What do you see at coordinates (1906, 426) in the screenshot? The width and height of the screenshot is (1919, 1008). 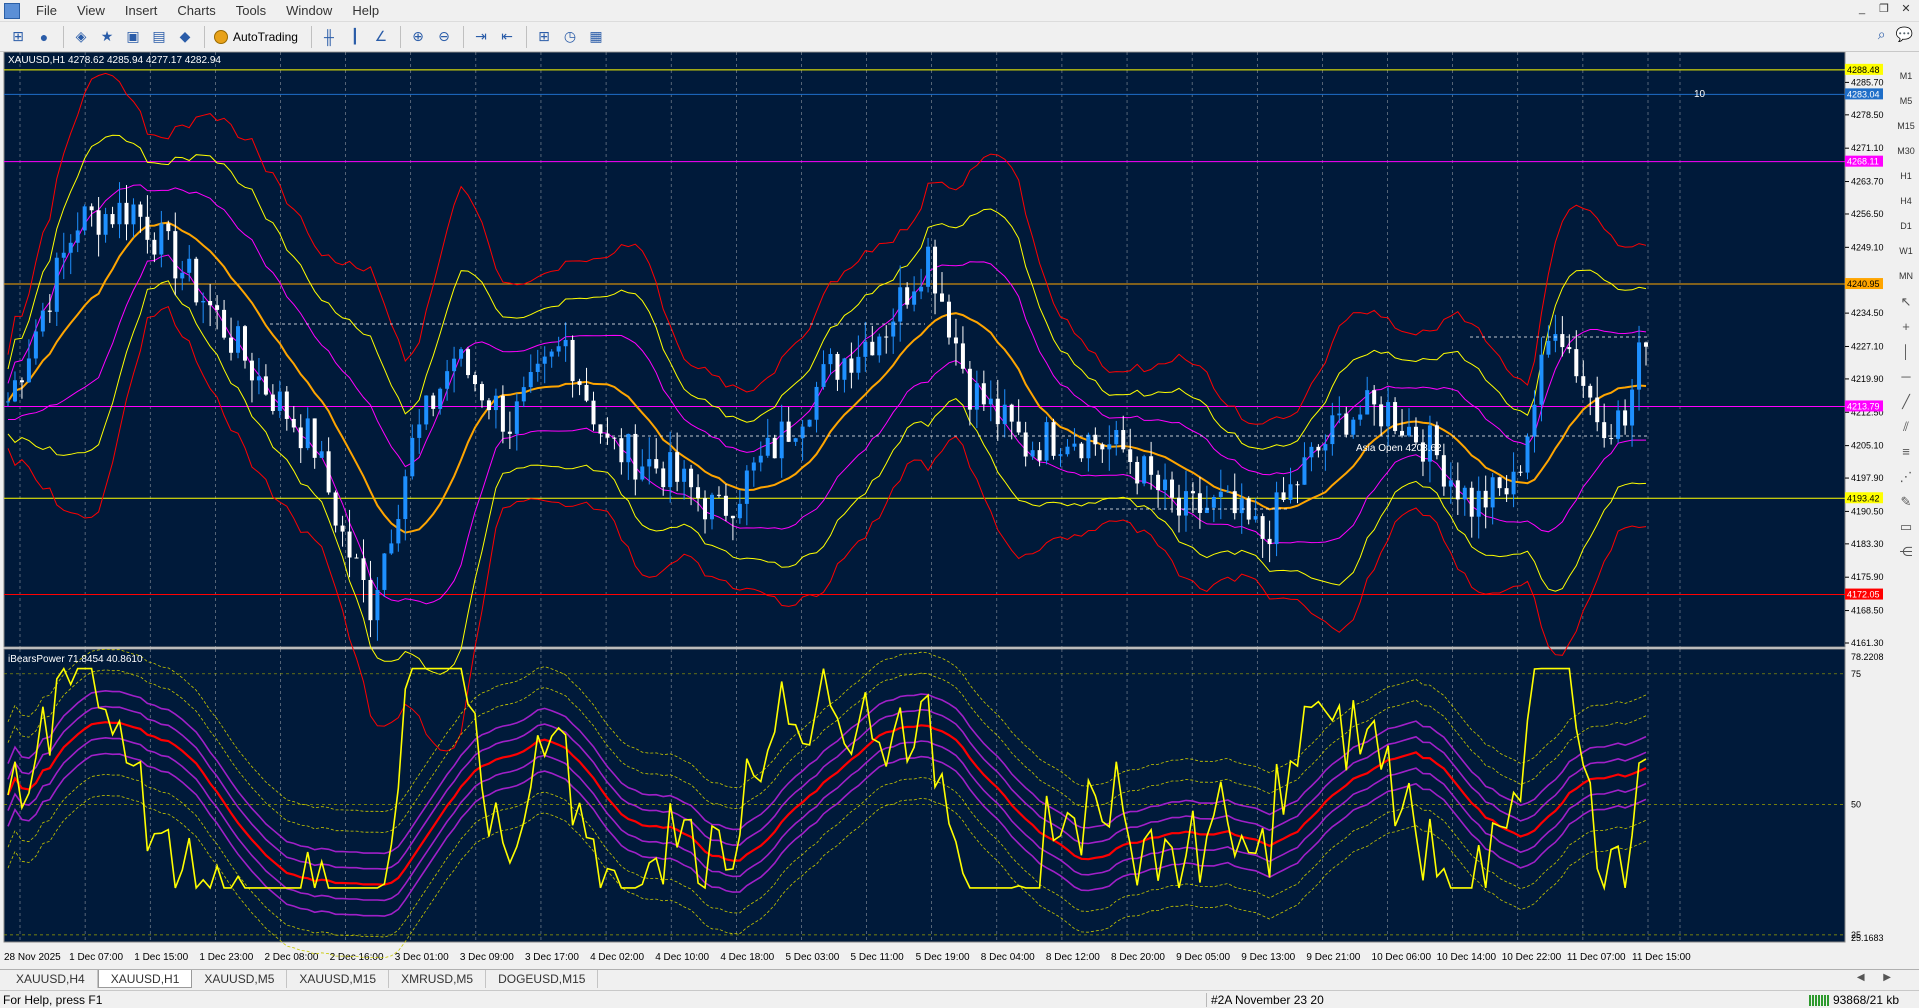 I see `channel-icon: ⫽` at bounding box center [1906, 426].